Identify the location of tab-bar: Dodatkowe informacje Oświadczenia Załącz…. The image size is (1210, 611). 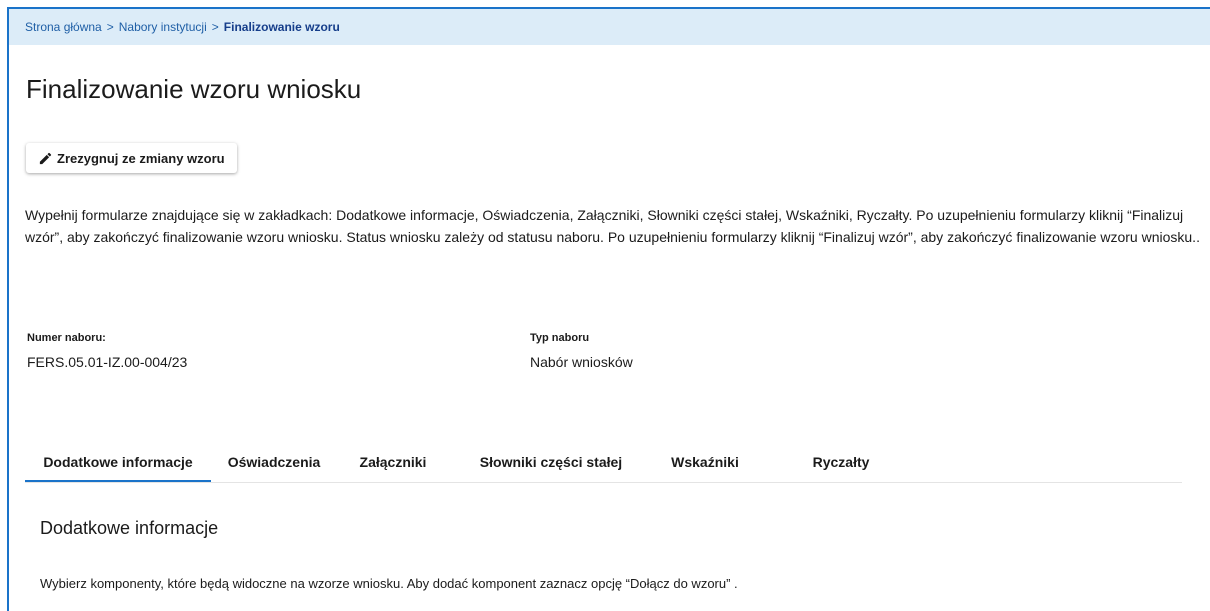
(603, 466).